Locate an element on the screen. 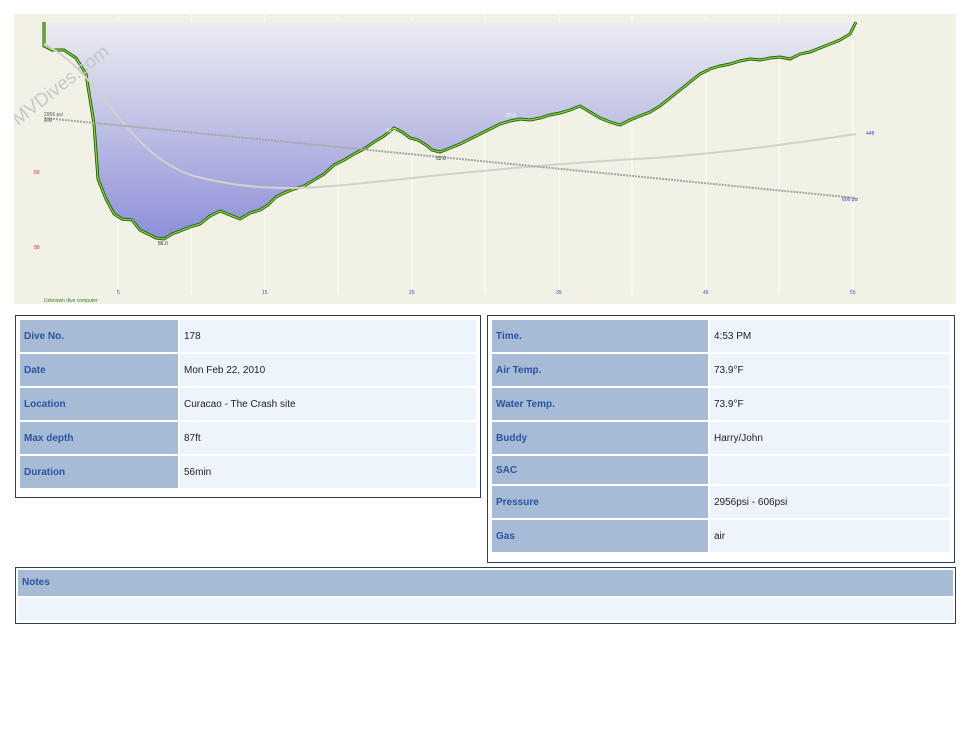  table-row: Location Curacao - The Crash site is located at coordinates (248, 404).